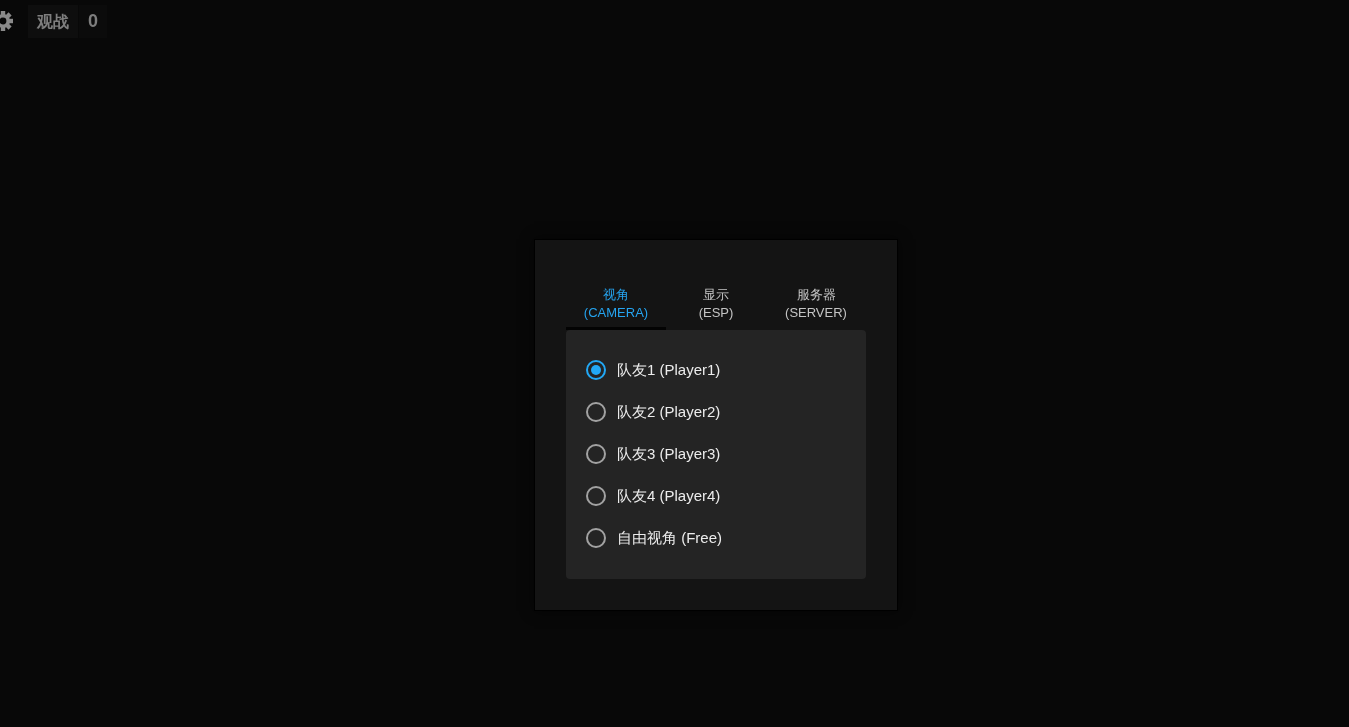 This screenshot has height=727, width=1349. Describe the element at coordinates (716, 306) in the screenshot. I see `tab: 显示 (ESP)` at that location.